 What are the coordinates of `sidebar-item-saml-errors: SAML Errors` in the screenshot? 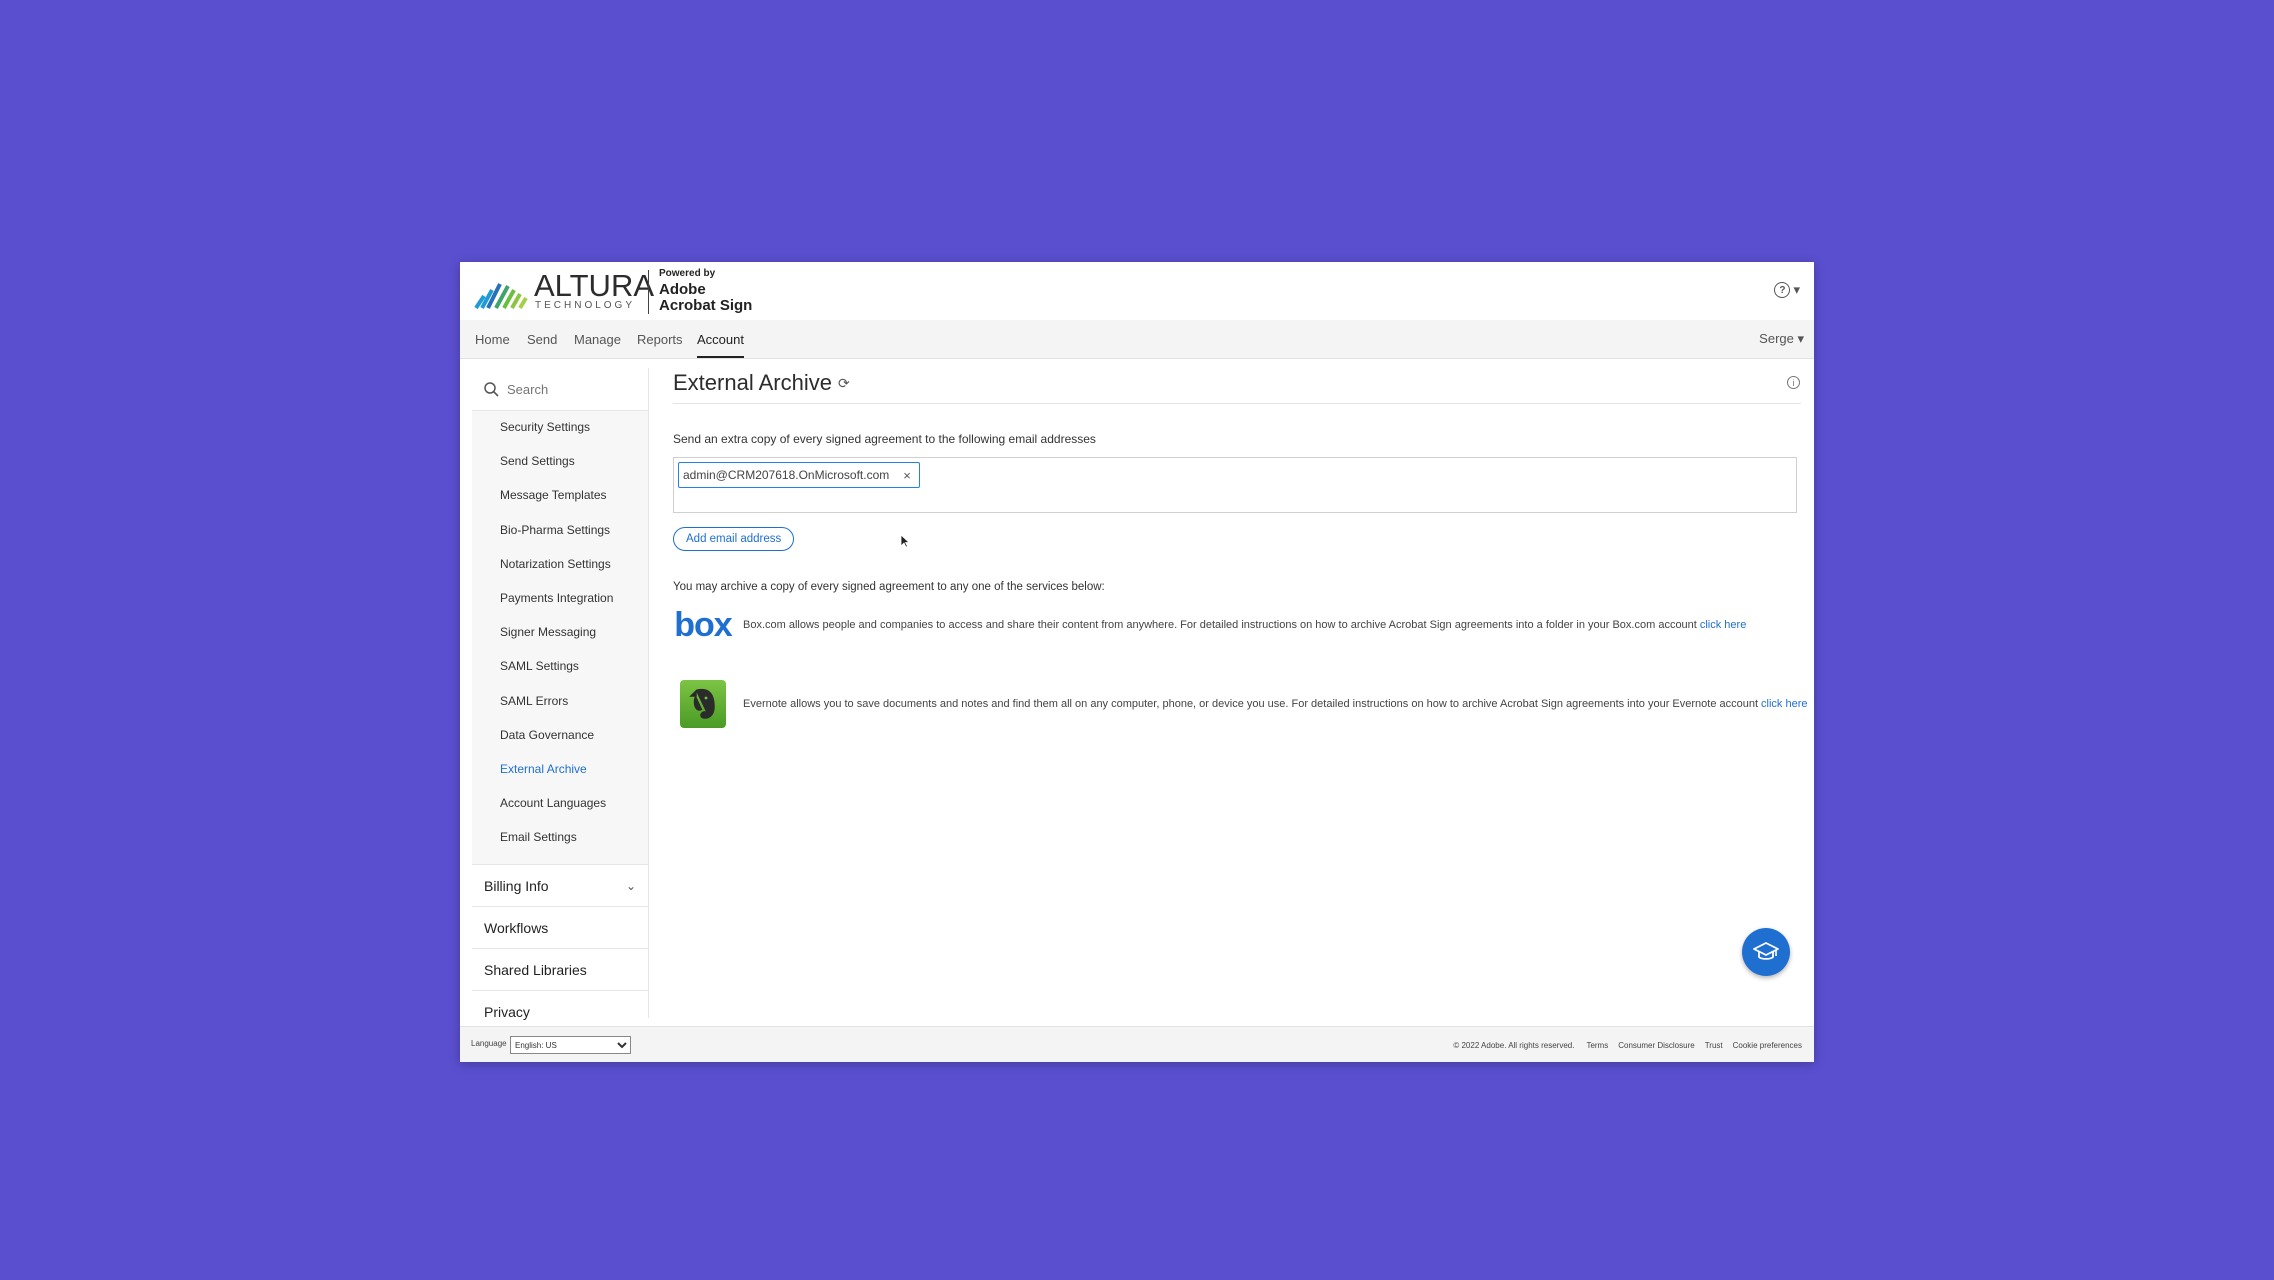 It's located at (560, 701).